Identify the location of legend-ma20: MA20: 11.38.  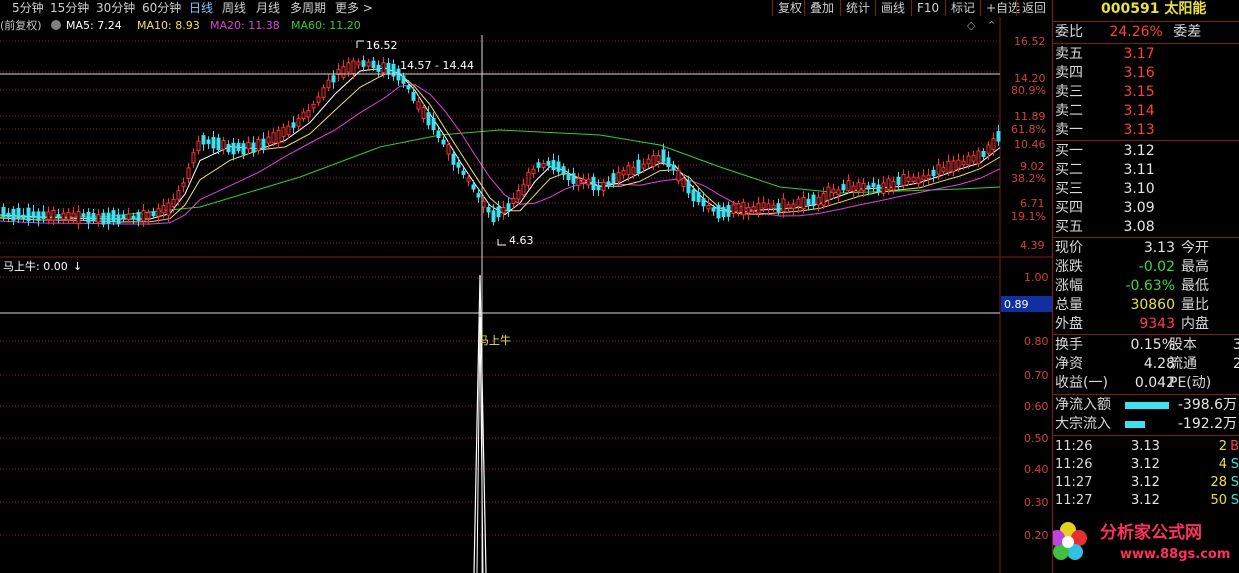
(245, 25).